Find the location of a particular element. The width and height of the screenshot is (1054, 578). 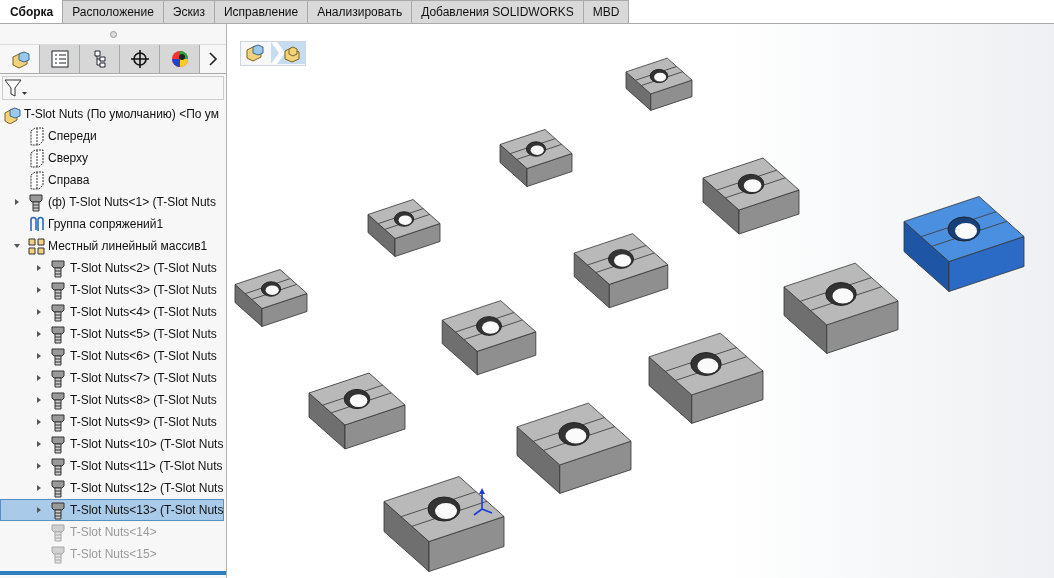

tree-item: T-Slot Nuts<3> (T-Slot Nuts is located at coordinates (112, 290).